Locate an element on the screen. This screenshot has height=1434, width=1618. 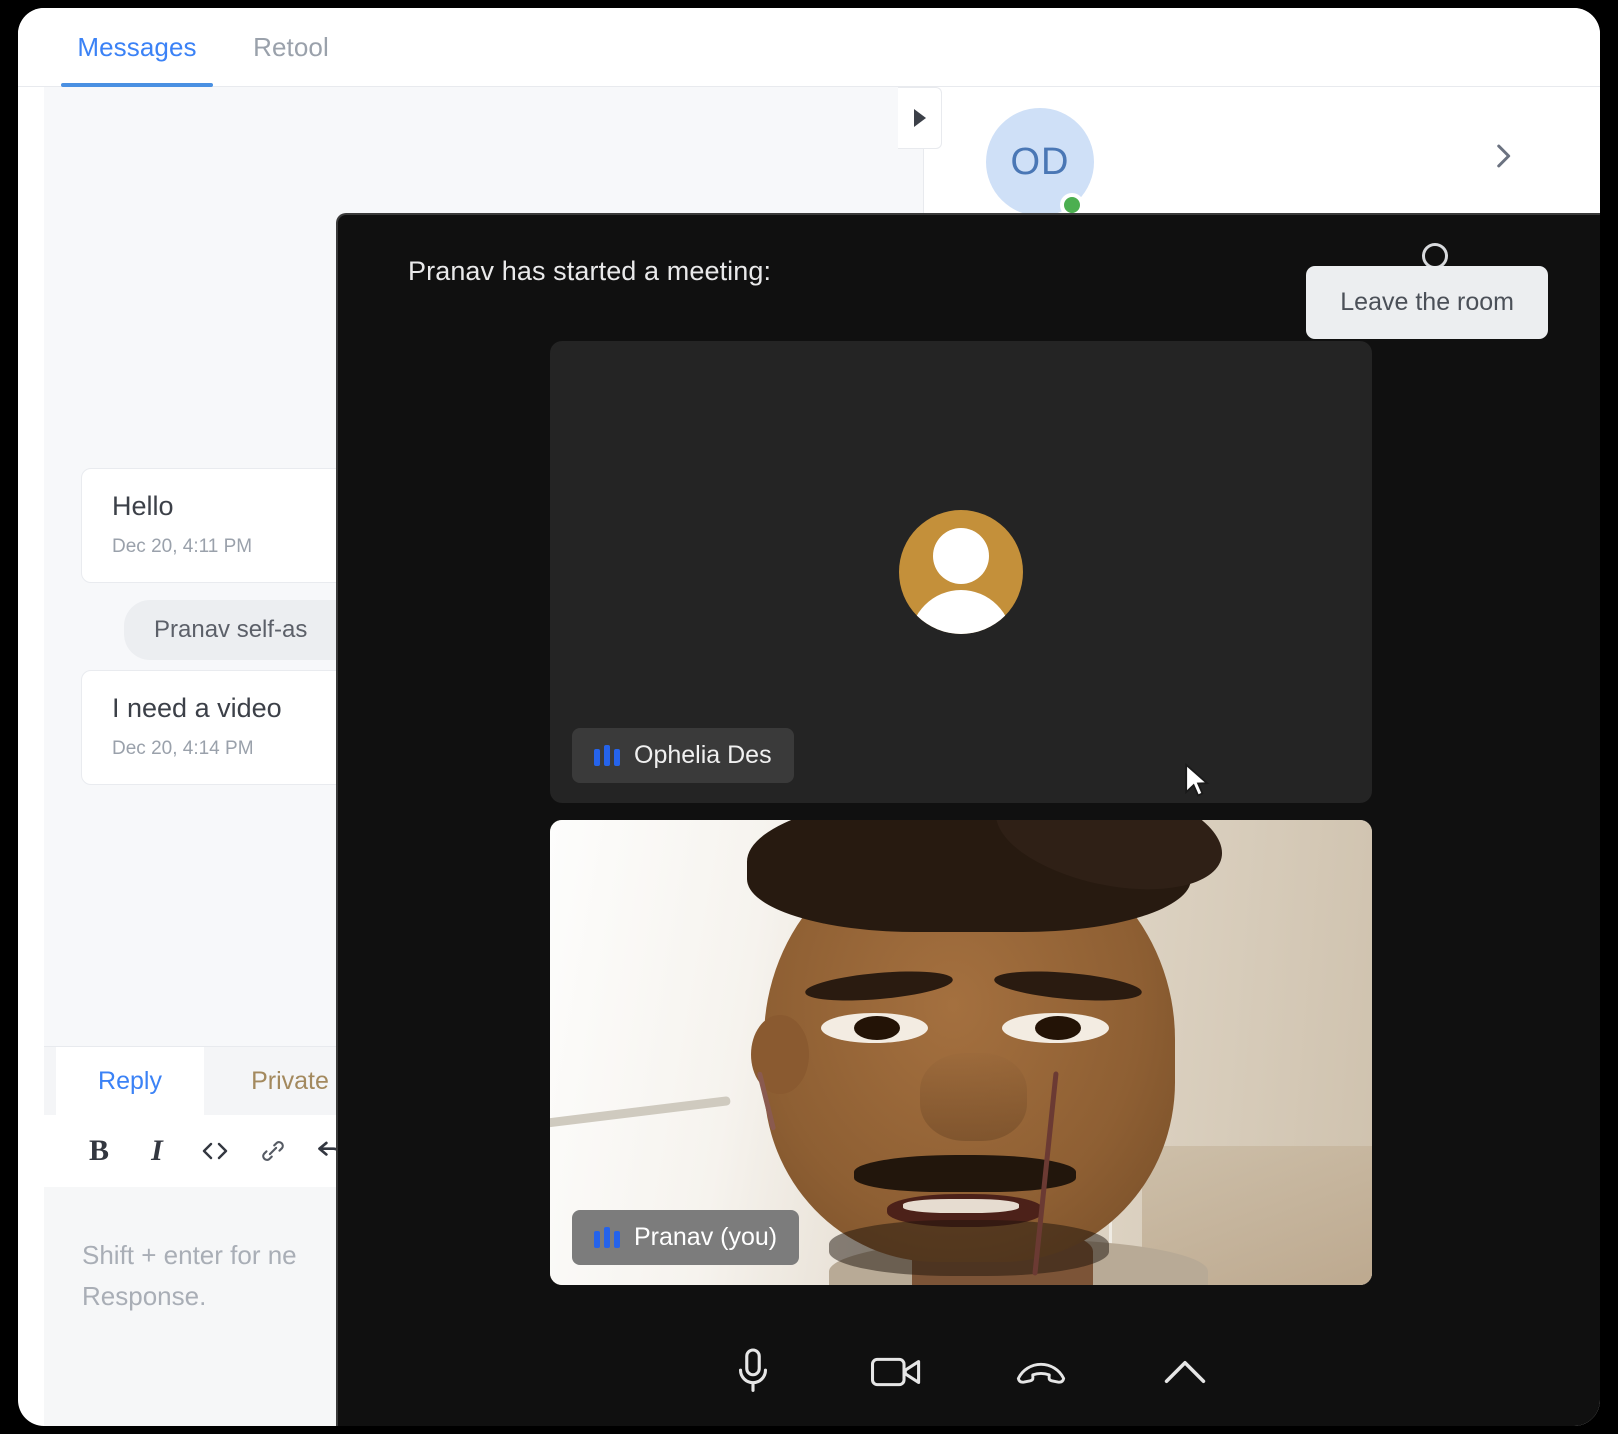
participant-name-badge: Ophelia Des is located at coordinates (683, 755).